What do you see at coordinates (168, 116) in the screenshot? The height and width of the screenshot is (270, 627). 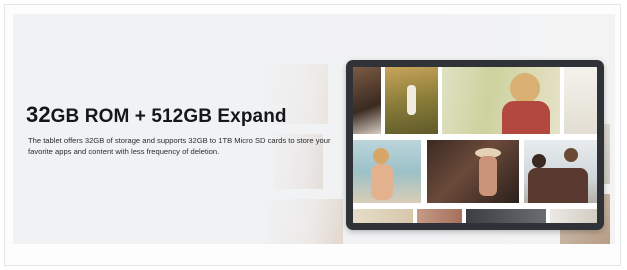 I see `headline-text: GB ROM + 512GB Expand` at bounding box center [168, 116].